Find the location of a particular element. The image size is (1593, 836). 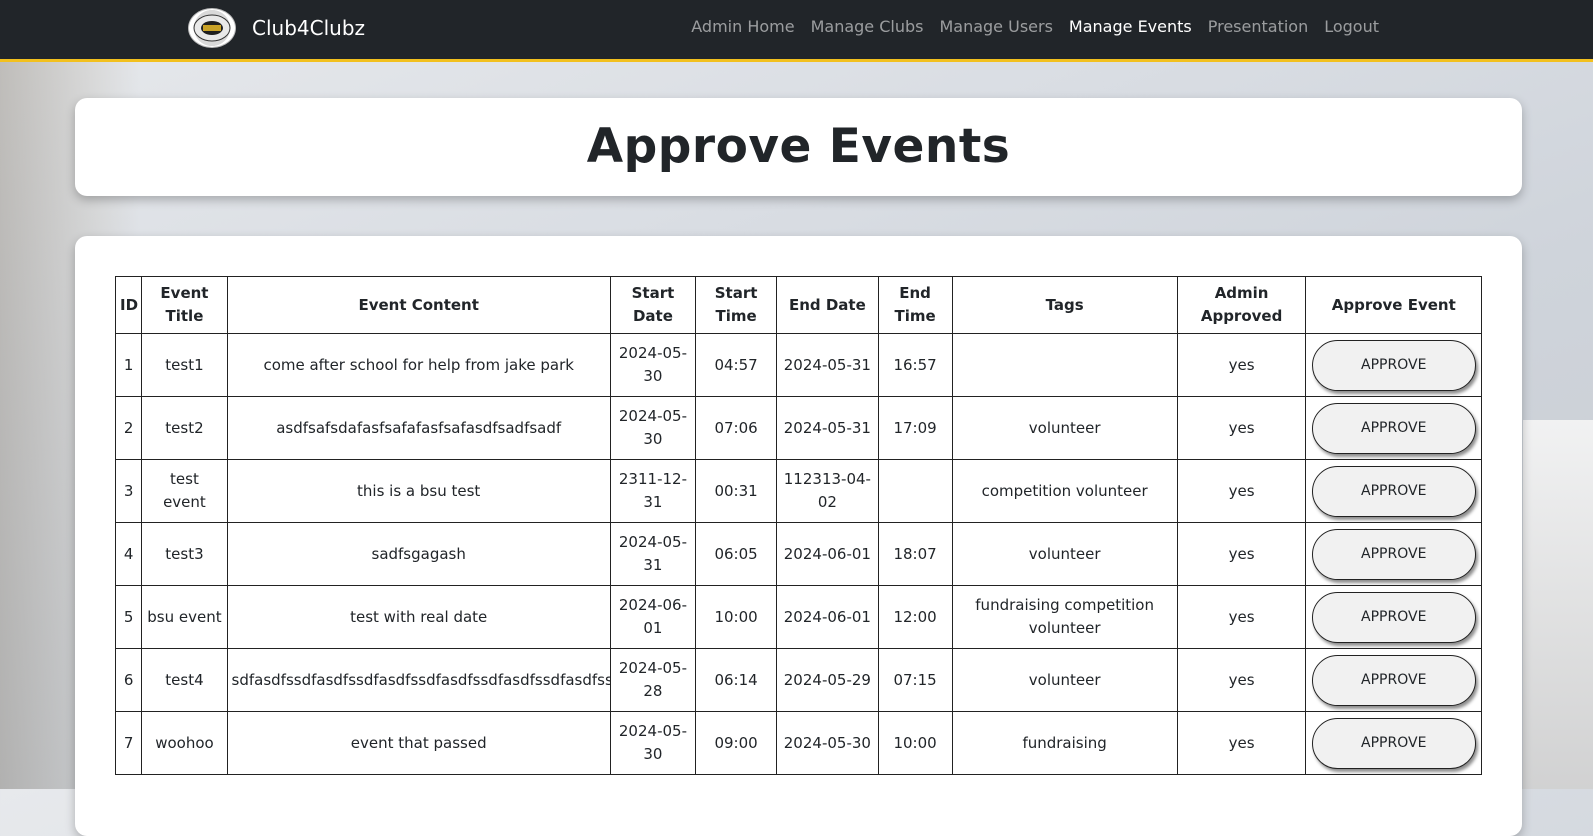

cell-title: bsu event is located at coordinates (184, 617).